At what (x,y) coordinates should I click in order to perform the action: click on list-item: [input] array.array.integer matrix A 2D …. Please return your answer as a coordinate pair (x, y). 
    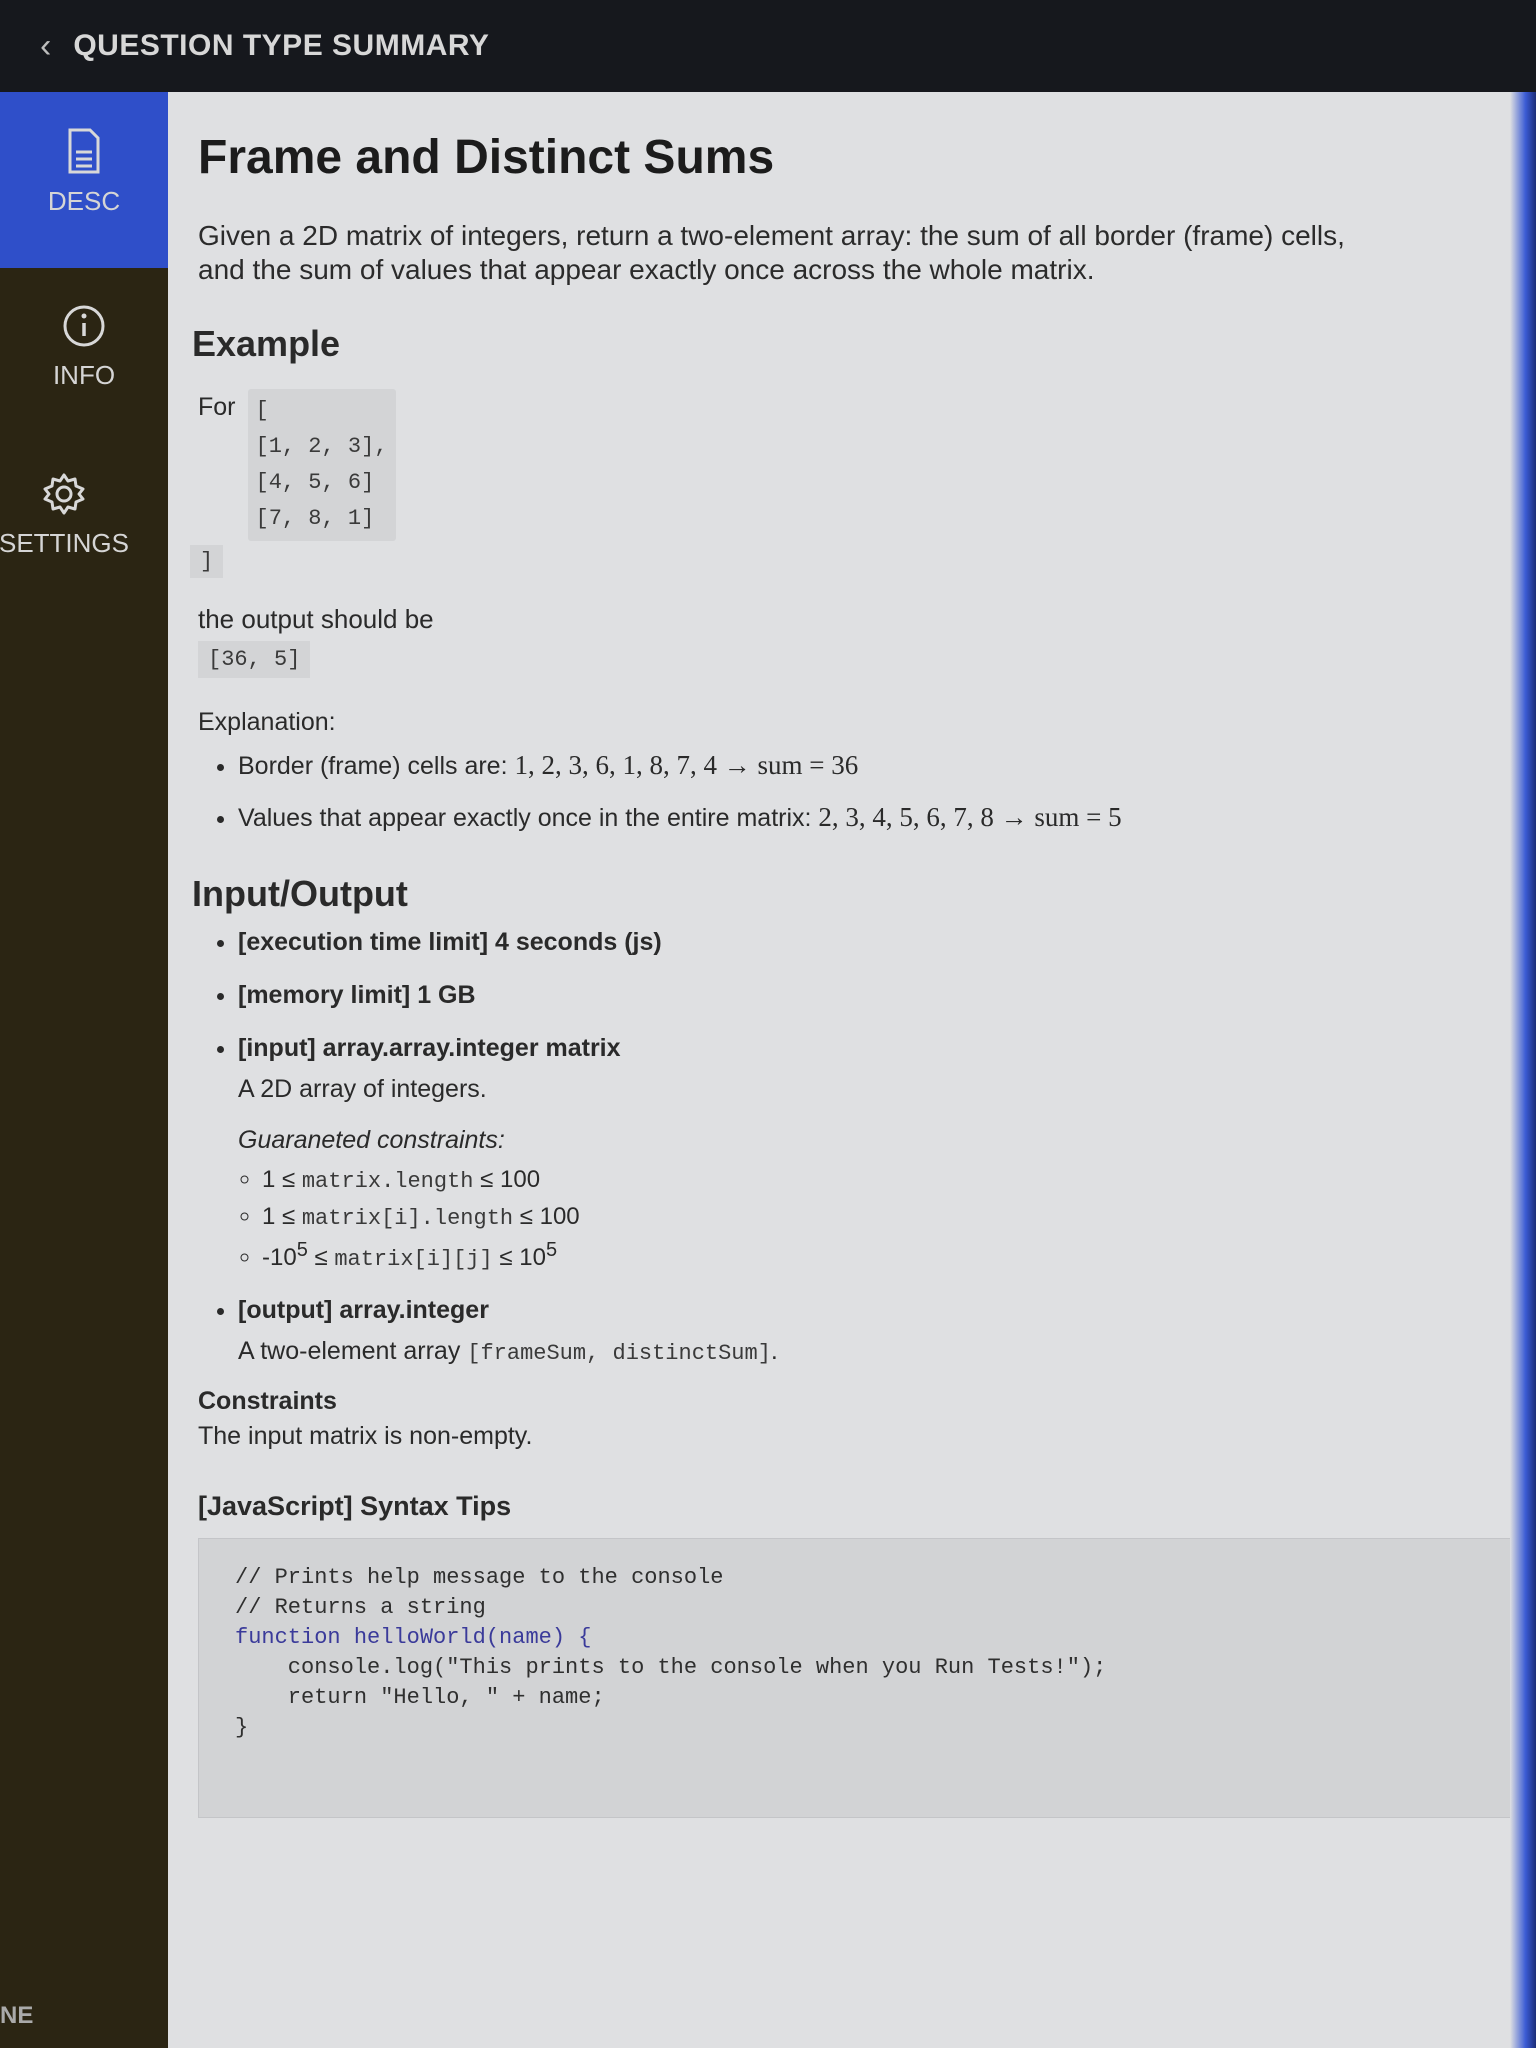
    Looking at the image, I should click on (858, 1153).